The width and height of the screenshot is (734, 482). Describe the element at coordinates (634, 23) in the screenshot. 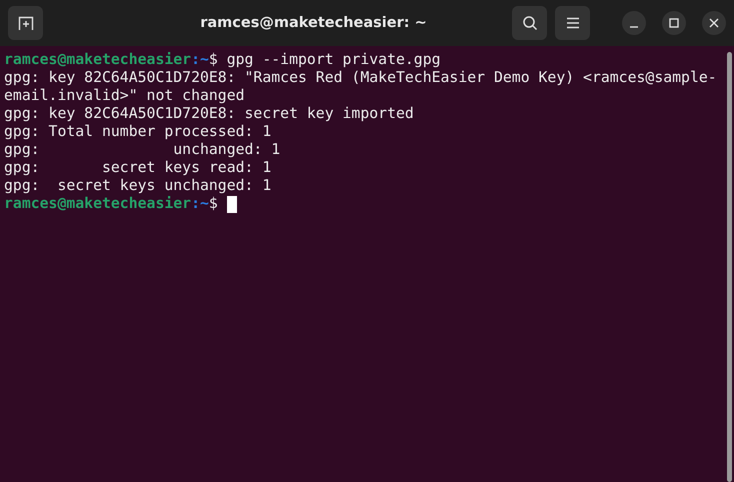

I see `minimize-button` at that location.